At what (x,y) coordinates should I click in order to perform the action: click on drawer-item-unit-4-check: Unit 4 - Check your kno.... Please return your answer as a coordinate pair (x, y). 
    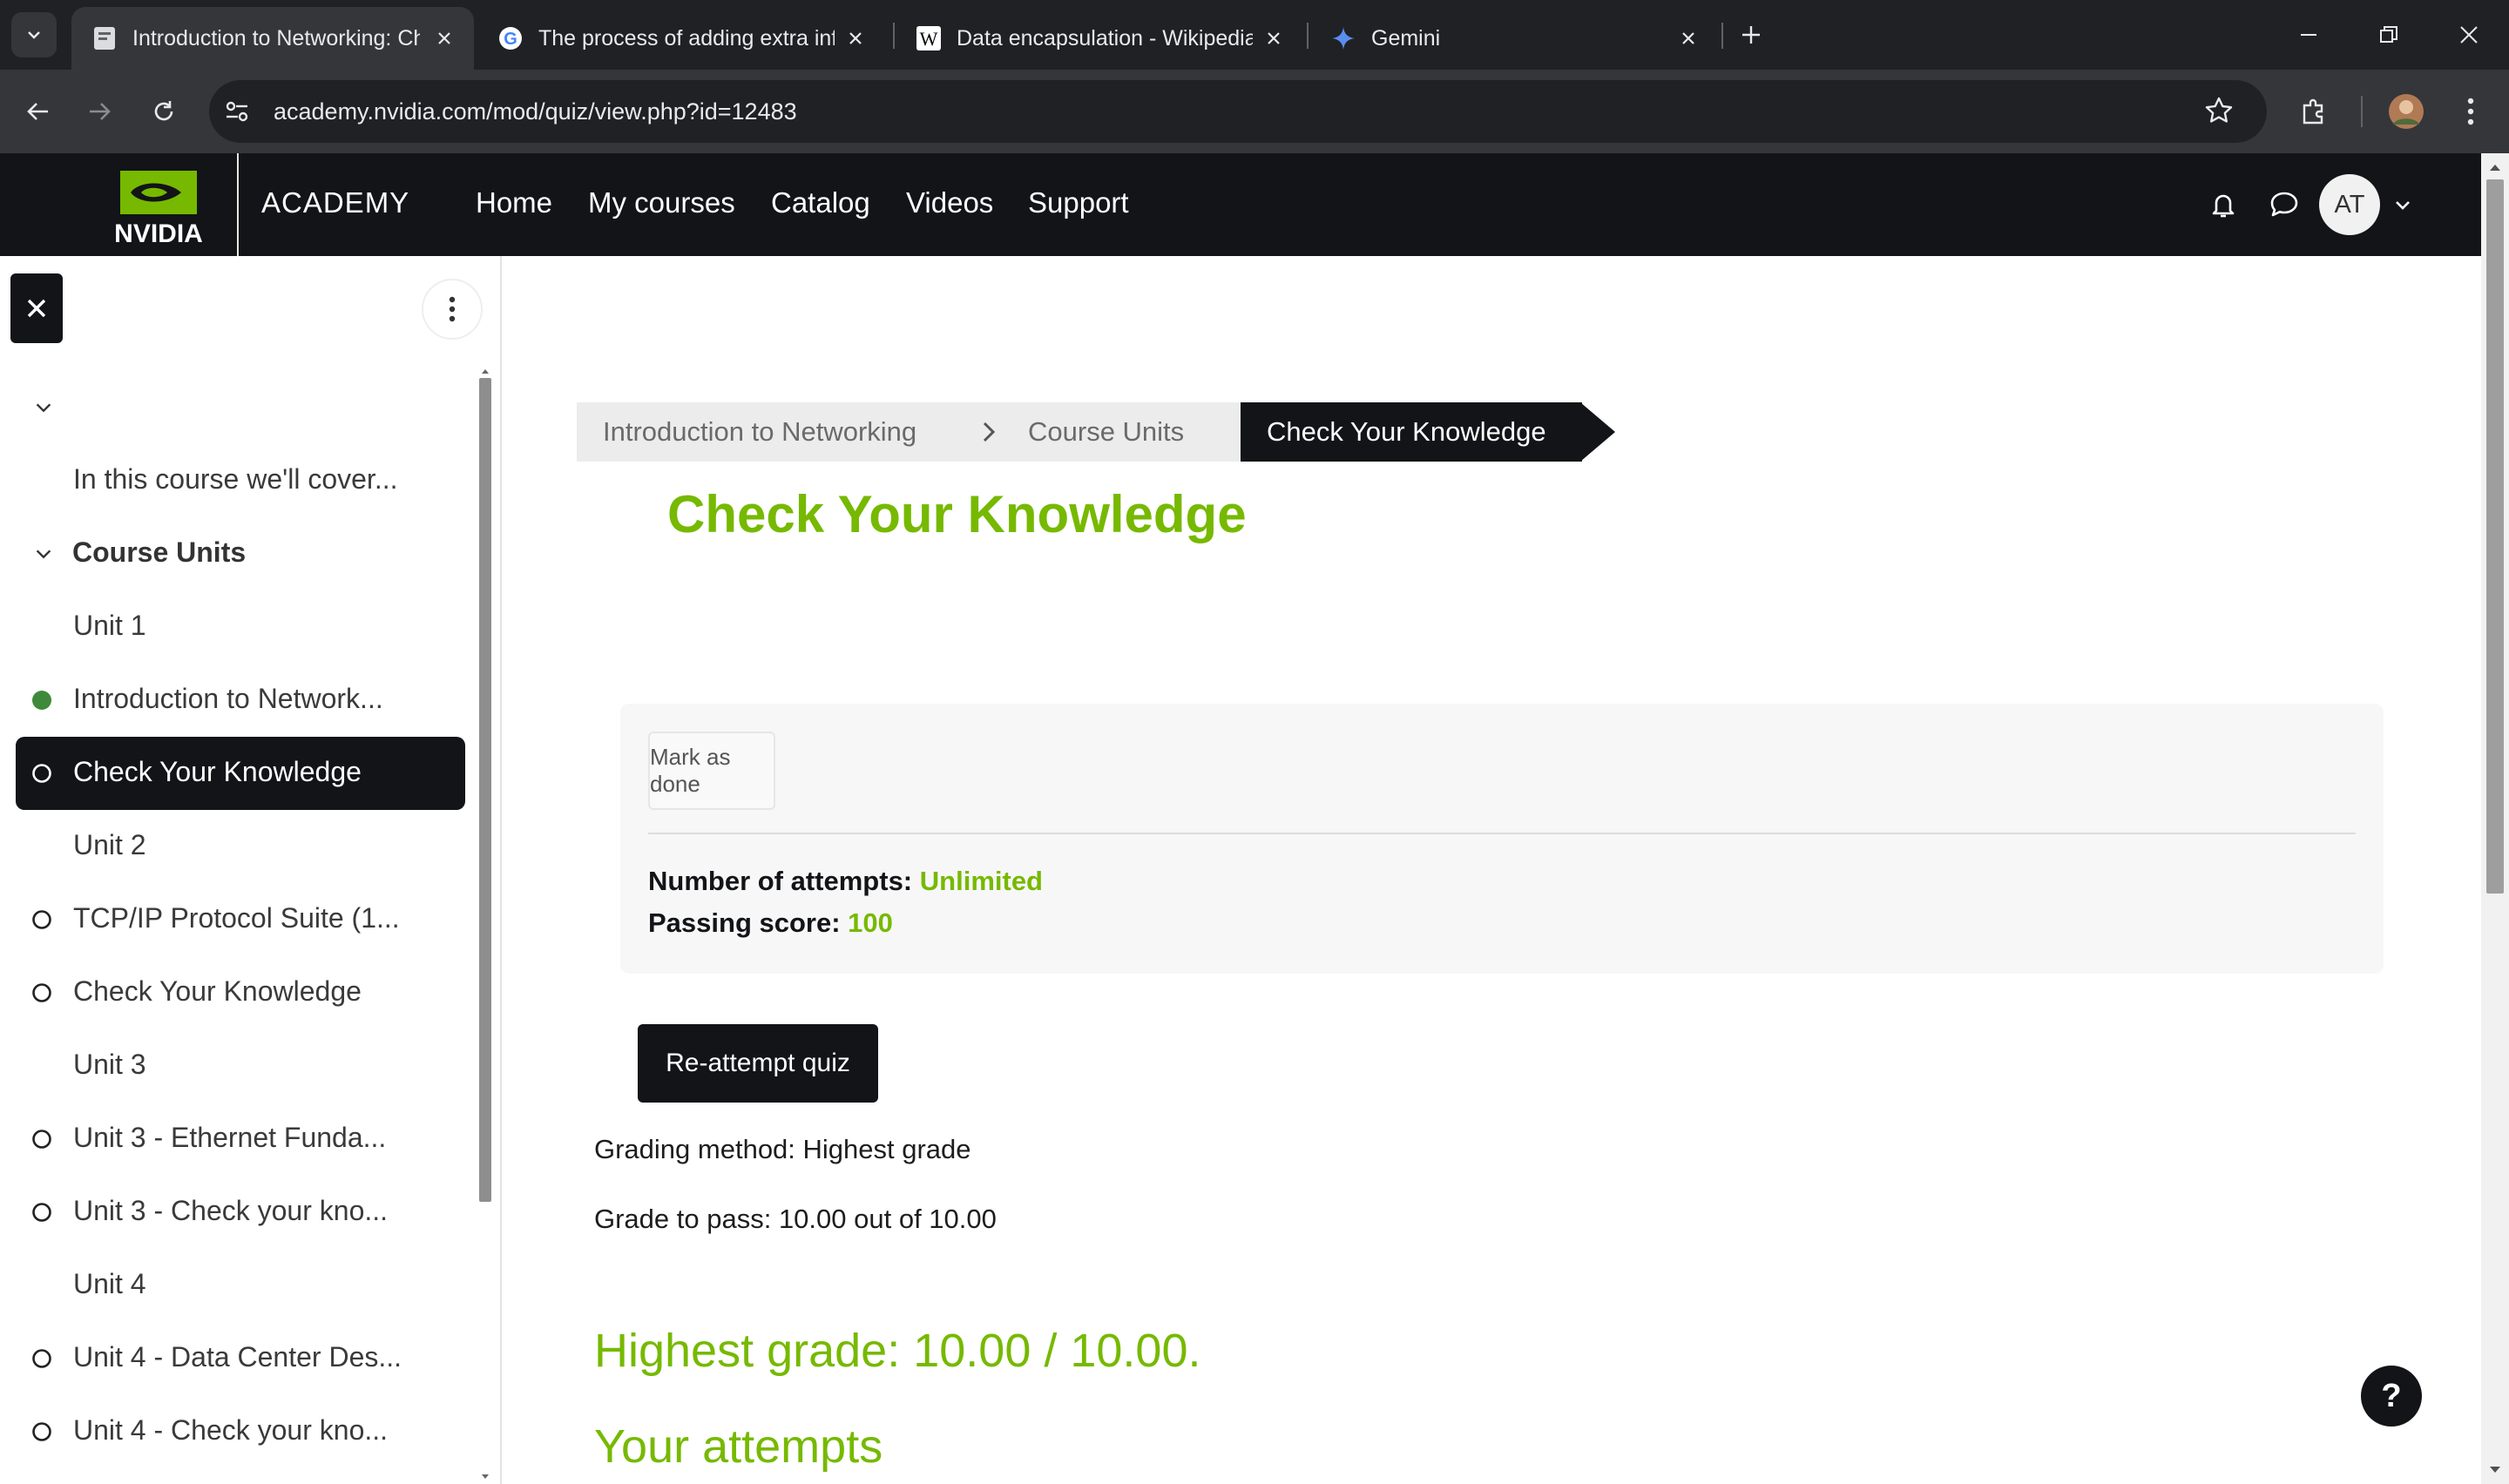
    Looking at the image, I should click on (240, 1431).